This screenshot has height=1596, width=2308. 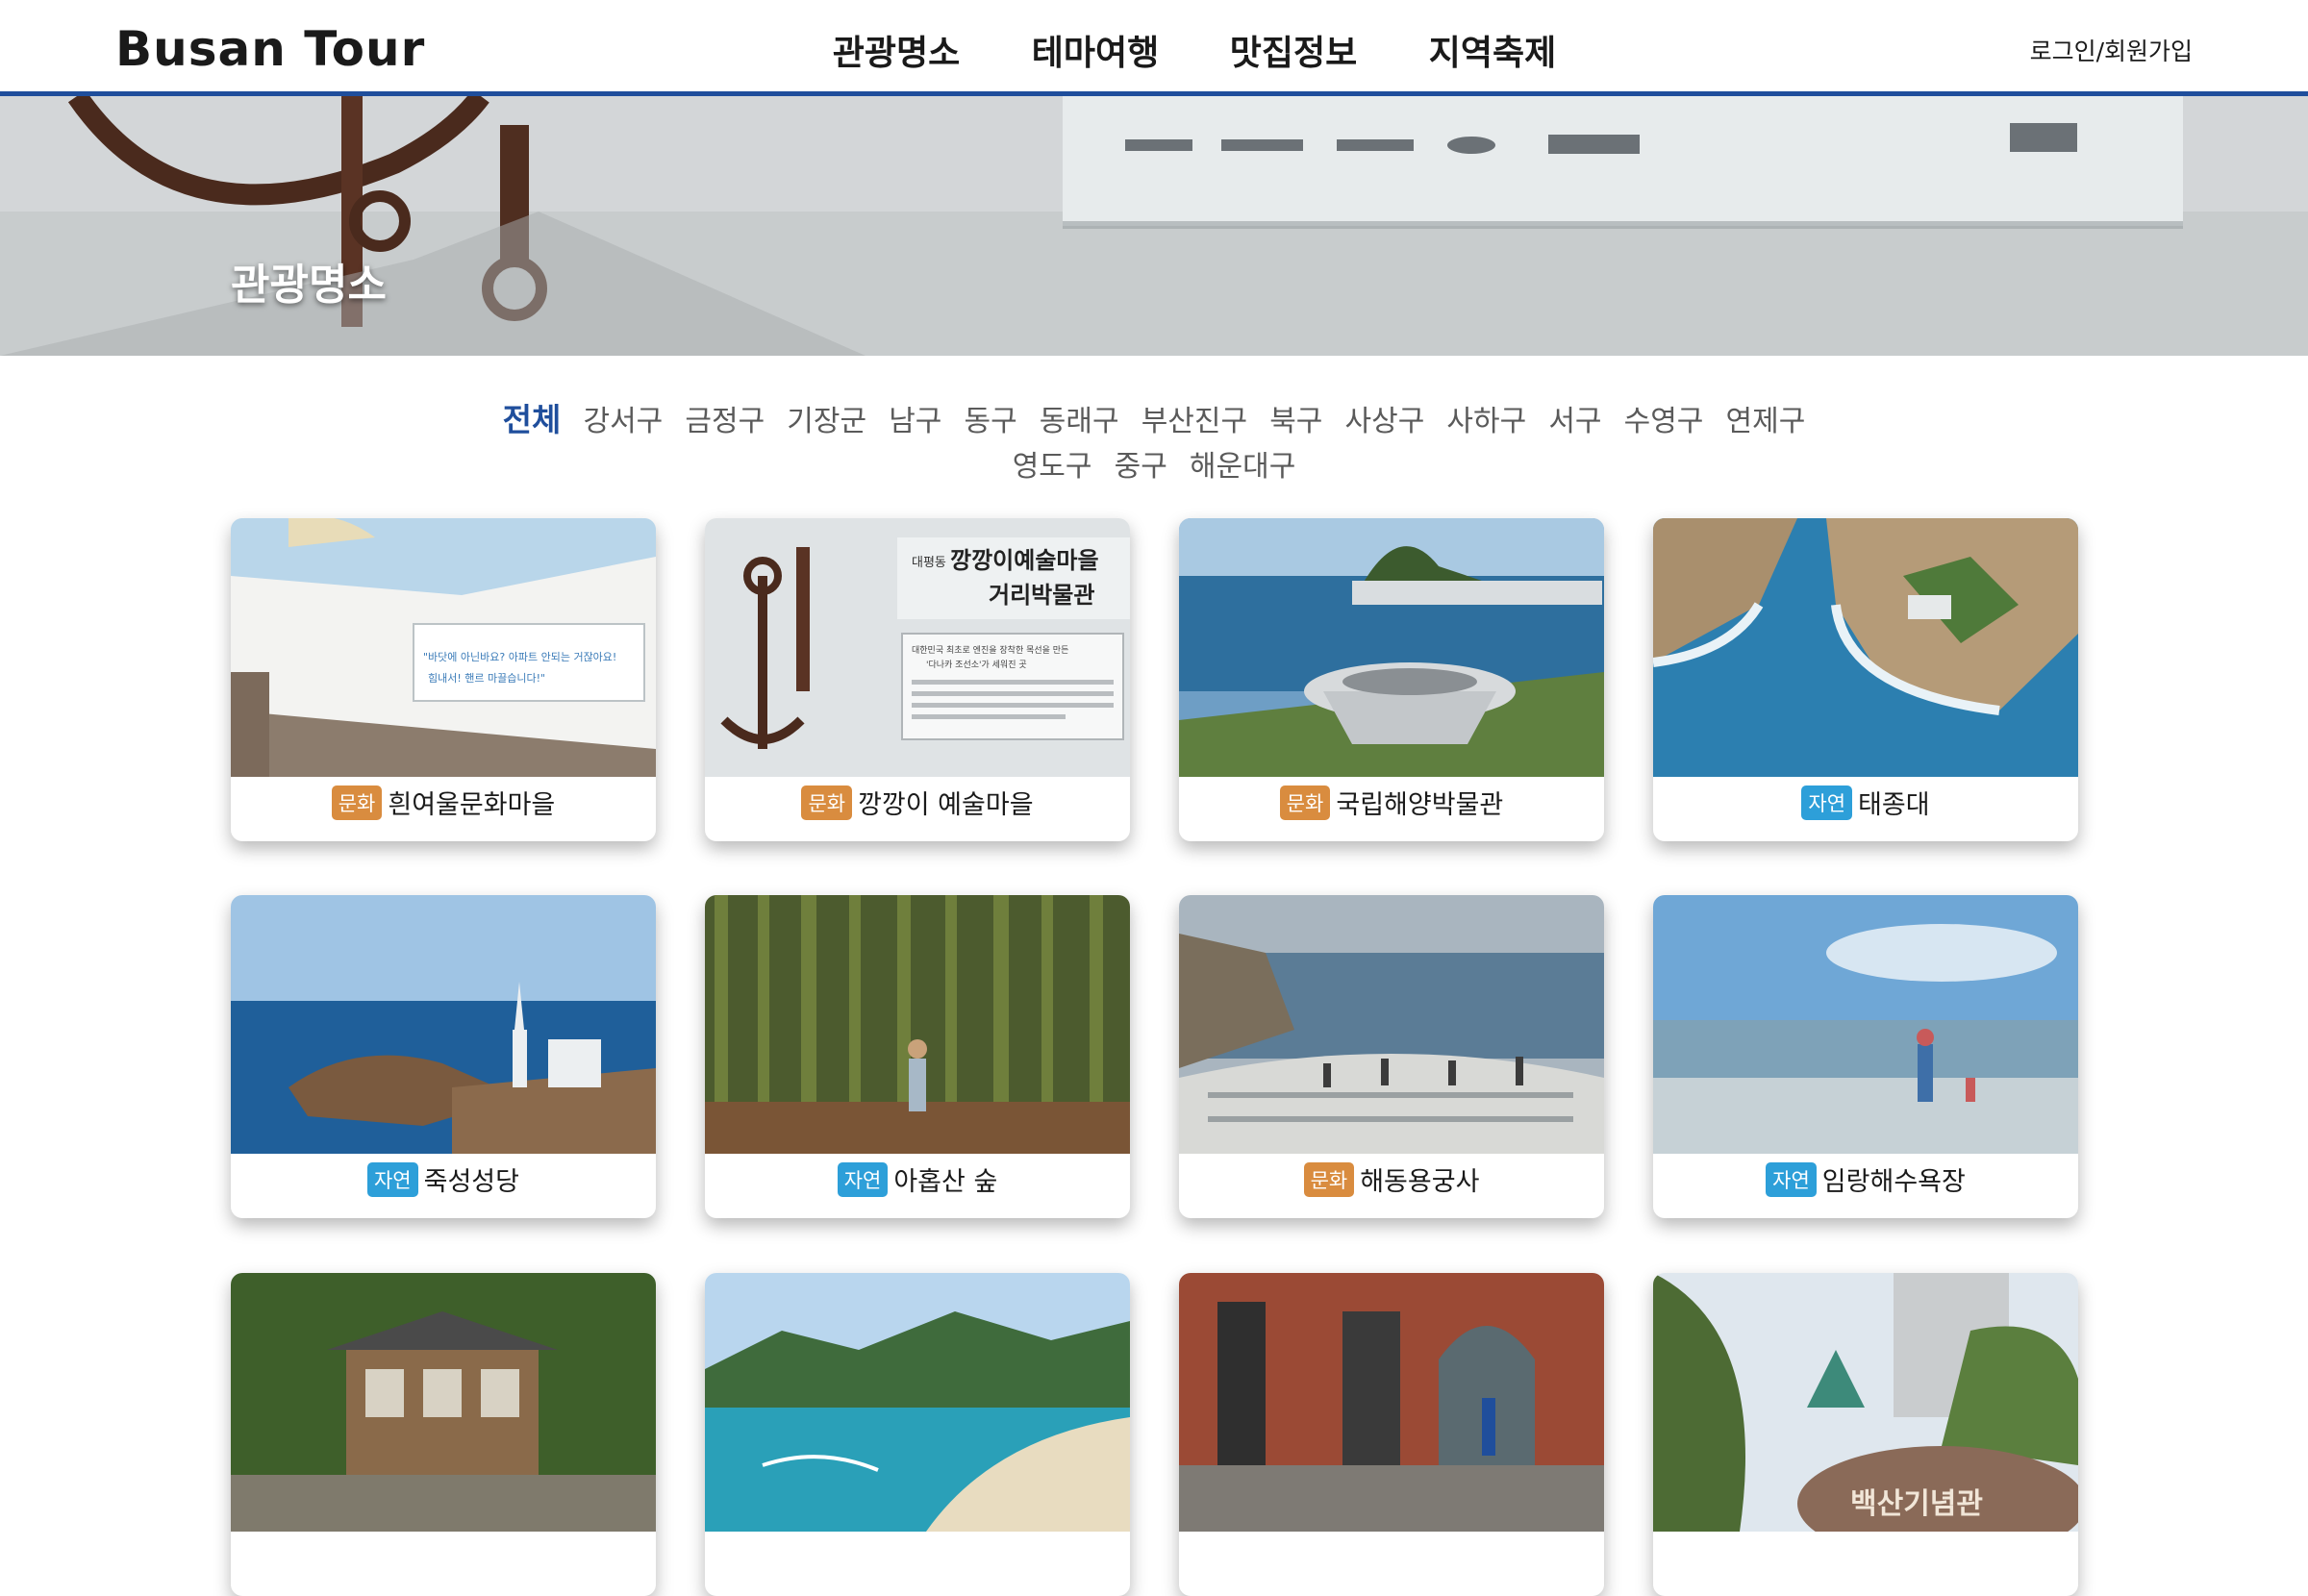 What do you see at coordinates (725, 418) in the screenshot?
I see `district-geumjeong: 금정구` at bounding box center [725, 418].